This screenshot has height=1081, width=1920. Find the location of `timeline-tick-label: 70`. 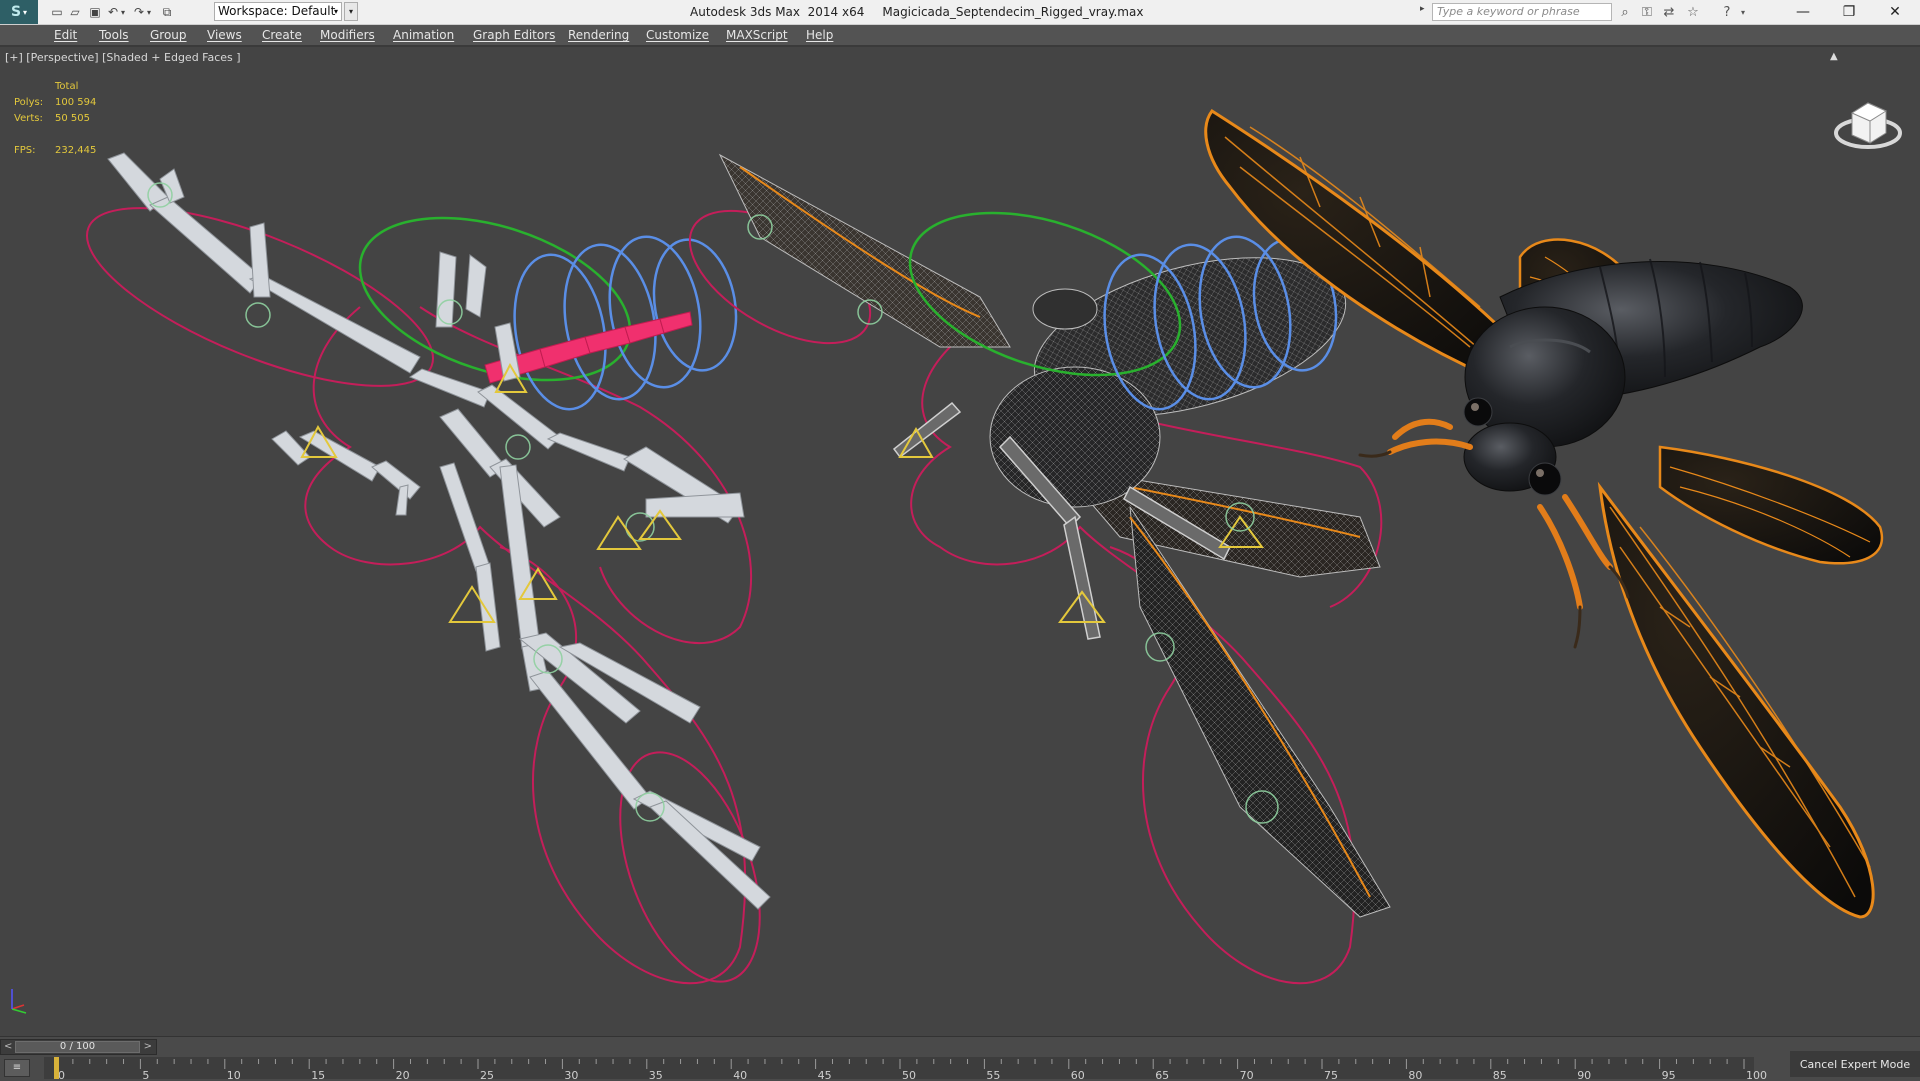

timeline-tick-label: 70 is located at coordinates (1247, 1075).